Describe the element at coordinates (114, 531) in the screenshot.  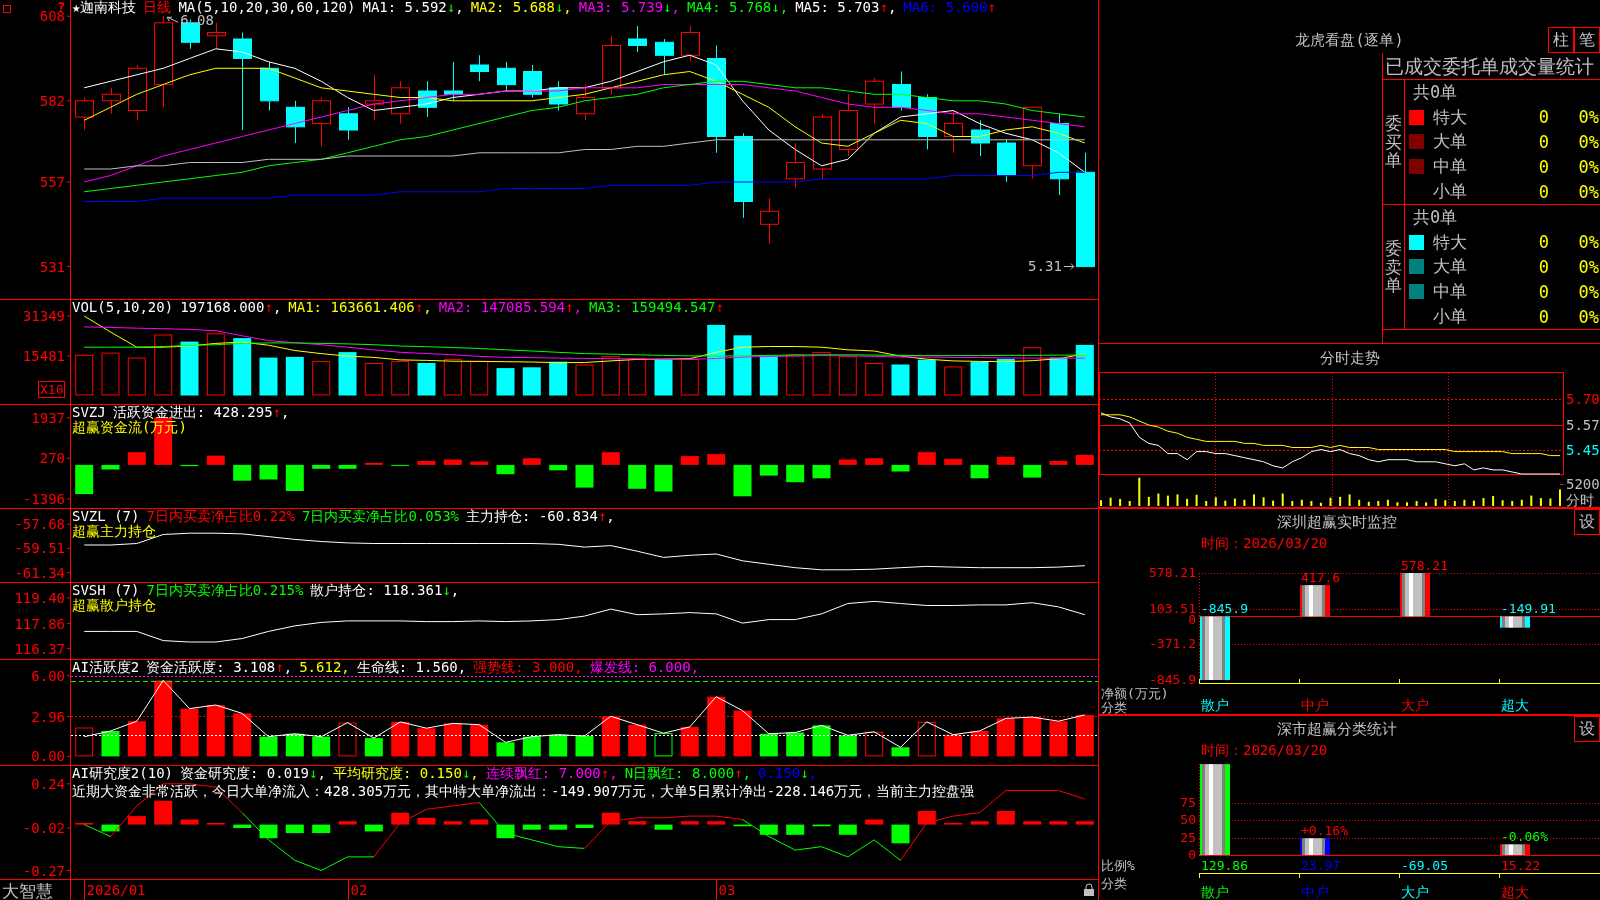
I see `indicator-subtitle: 超赢主力持仓` at that location.